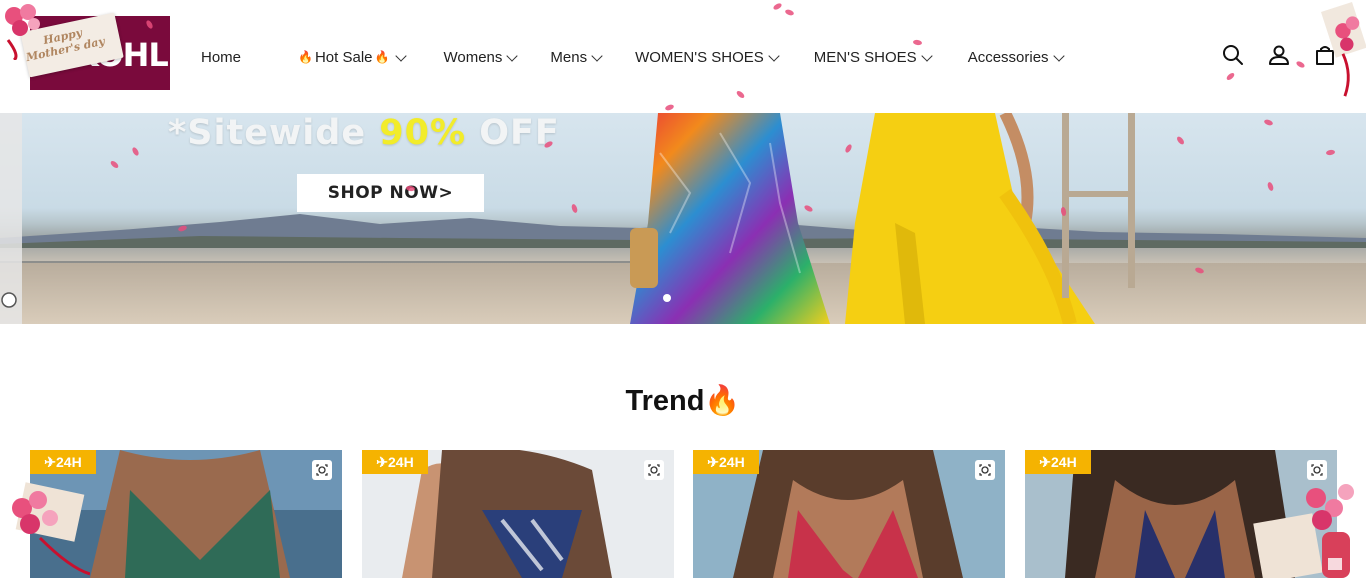 The image size is (1366, 578). I want to click on nav-label: Home, so click(221, 57).